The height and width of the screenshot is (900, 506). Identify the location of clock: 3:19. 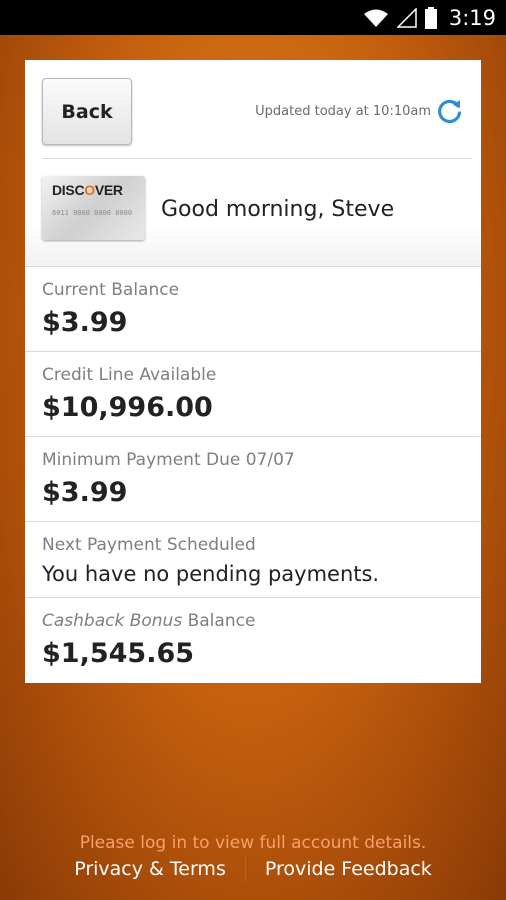
(472, 17).